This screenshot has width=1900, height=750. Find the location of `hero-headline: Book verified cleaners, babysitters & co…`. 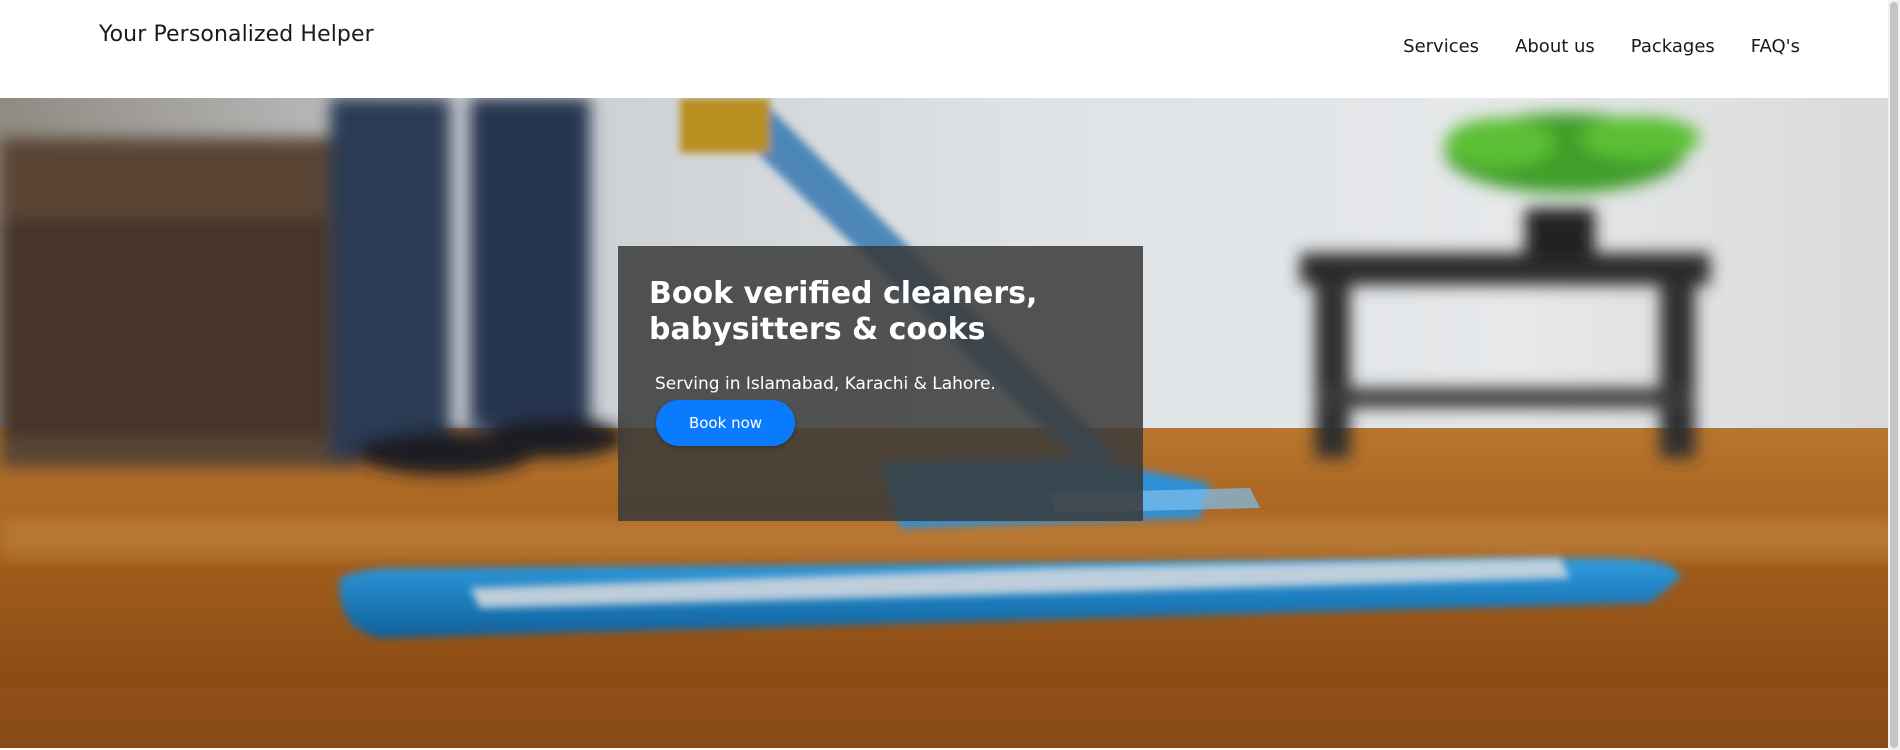

hero-headline: Book verified cleaners, babysitters & co… is located at coordinates (843, 311).